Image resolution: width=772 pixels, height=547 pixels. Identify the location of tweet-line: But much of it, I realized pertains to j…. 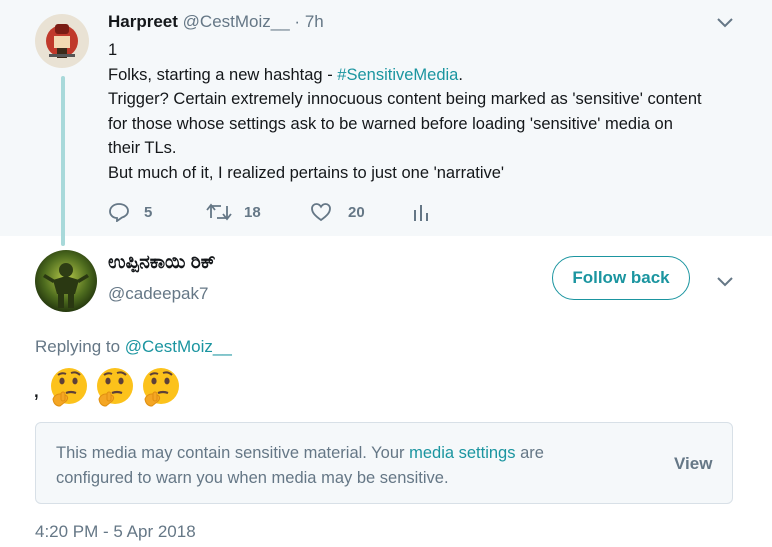
(306, 172).